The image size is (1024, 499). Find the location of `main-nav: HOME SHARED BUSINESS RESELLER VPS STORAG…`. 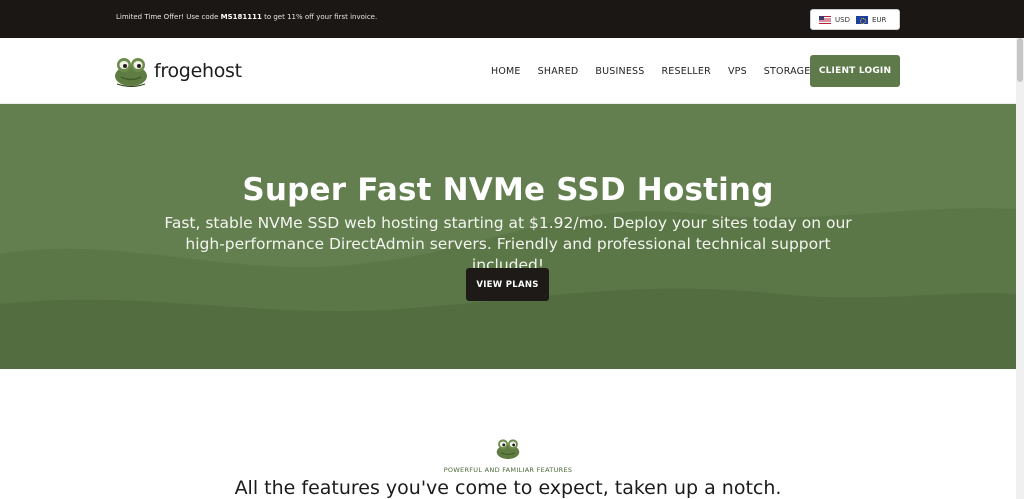

main-nav: HOME SHARED BUSINESS RESELLER VPS STORAG… is located at coordinates (659, 71).